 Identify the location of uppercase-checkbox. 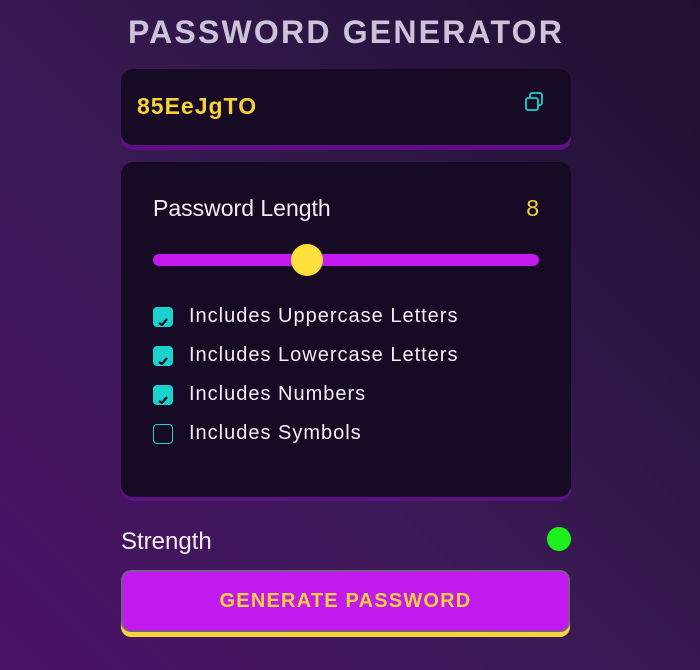
(163, 317).